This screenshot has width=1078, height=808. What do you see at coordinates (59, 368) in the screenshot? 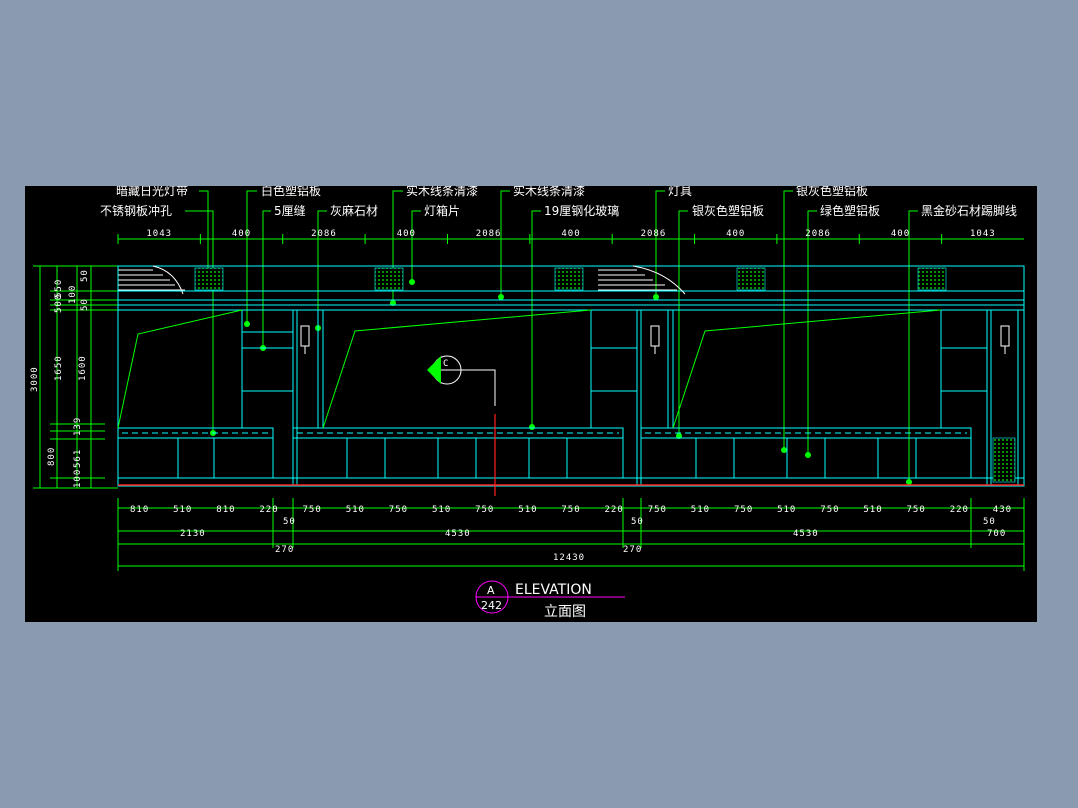
I see `dim-left-1650: 1650` at bounding box center [59, 368].